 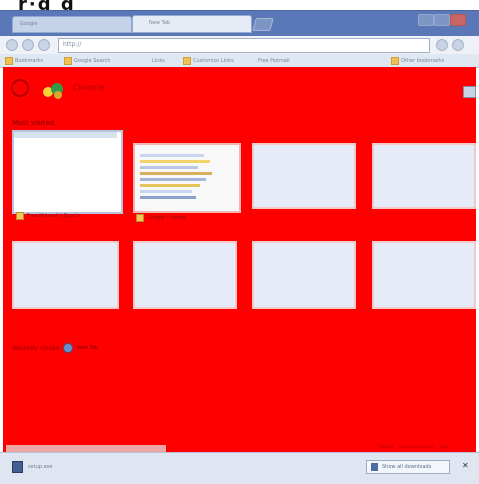 I want to click on thumbnail-caption: Google Chrome, so click(x=161, y=218).